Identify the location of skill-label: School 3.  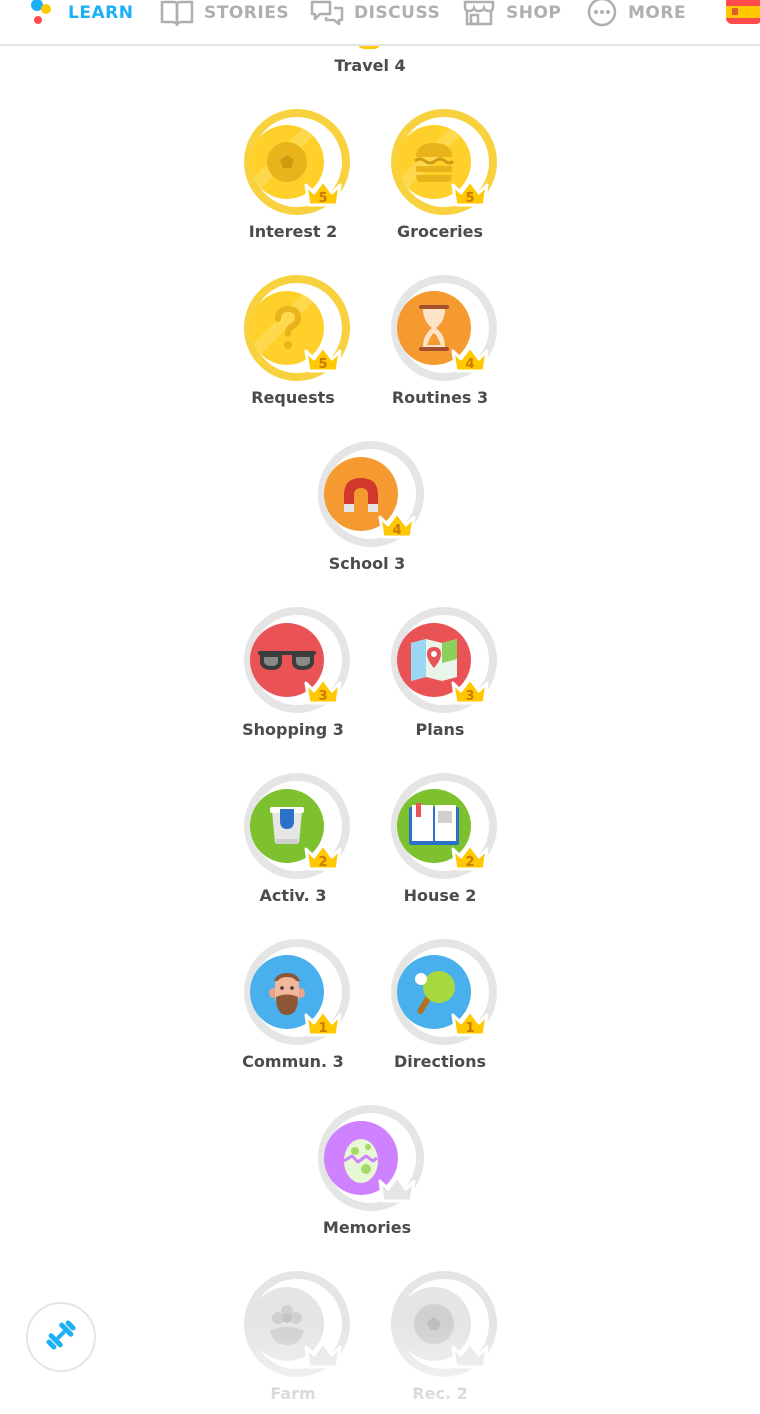
(367, 563).